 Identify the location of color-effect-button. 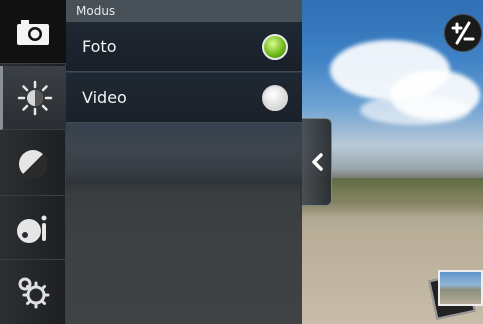
(33, 164).